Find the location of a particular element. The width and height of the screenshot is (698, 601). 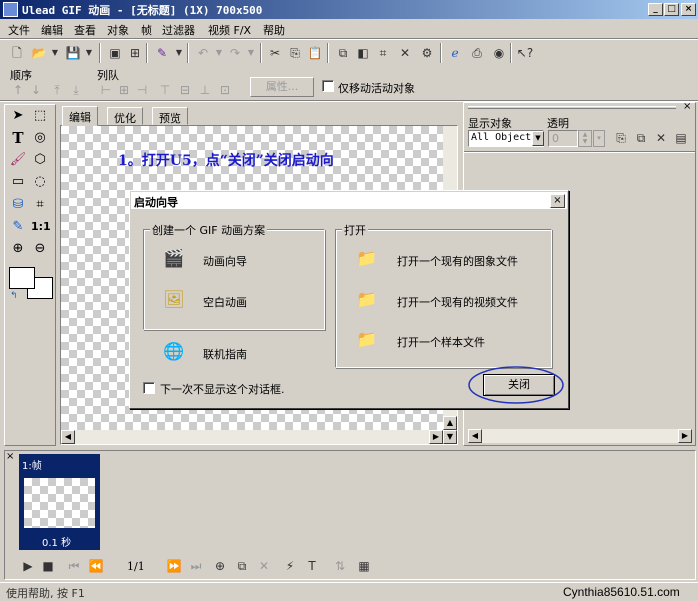

open-image-link: 打开一个现有的图象文件 is located at coordinates (457, 261).